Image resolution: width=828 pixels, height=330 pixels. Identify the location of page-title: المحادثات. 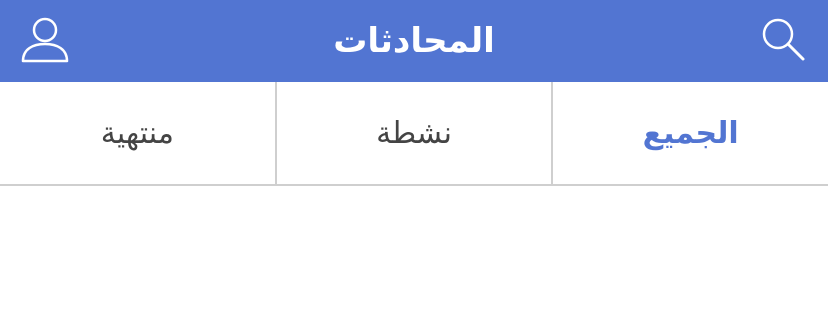
(414, 41).